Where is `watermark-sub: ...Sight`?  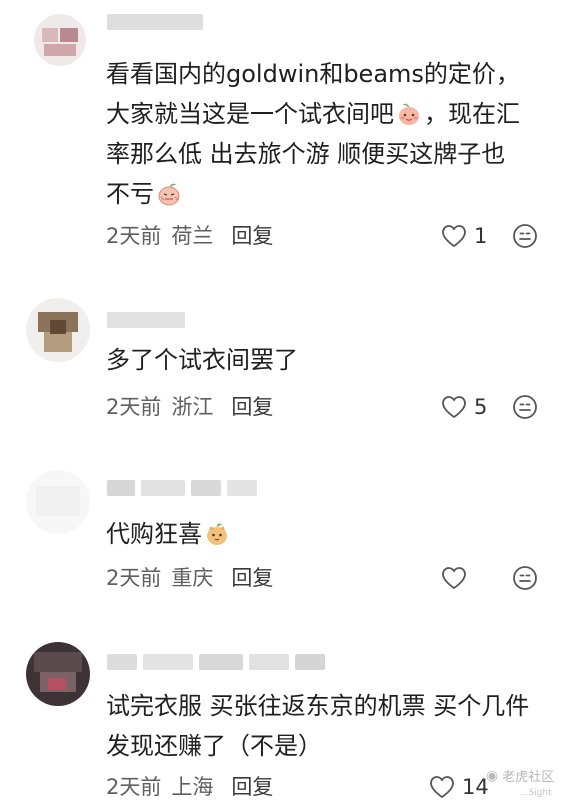 watermark-sub: ...Sight is located at coordinates (536, 793).